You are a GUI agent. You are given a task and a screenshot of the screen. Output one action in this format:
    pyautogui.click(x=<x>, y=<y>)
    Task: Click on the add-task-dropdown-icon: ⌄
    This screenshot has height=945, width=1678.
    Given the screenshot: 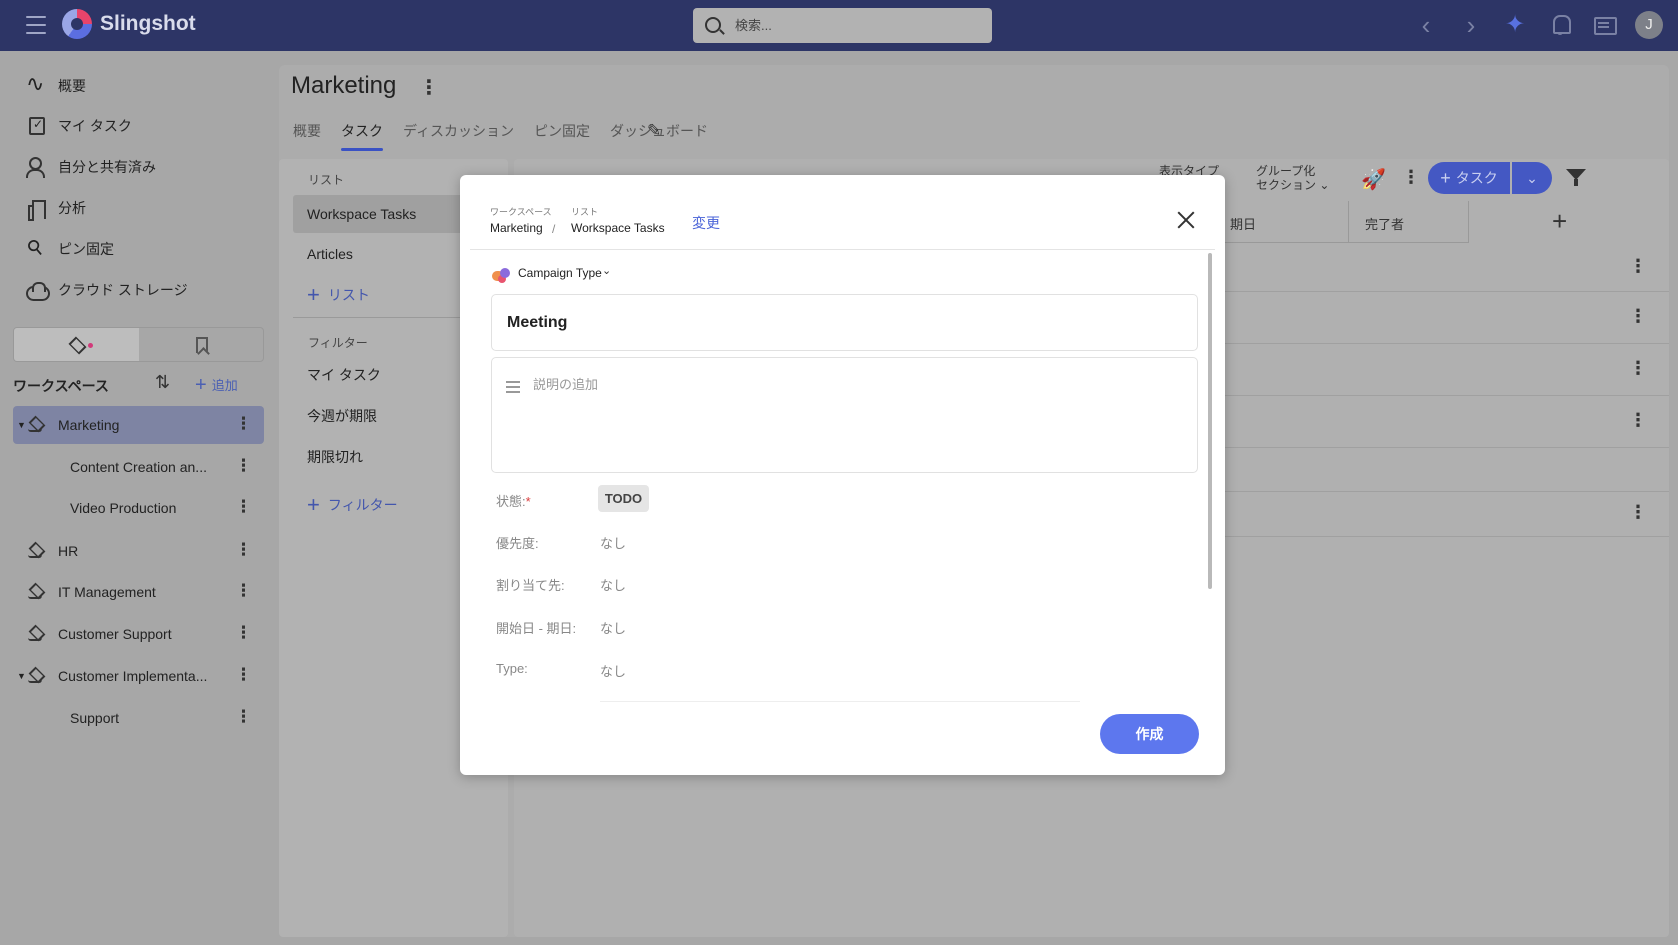 What is the action you would take?
    pyautogui.click(x=1532, y=178)
    